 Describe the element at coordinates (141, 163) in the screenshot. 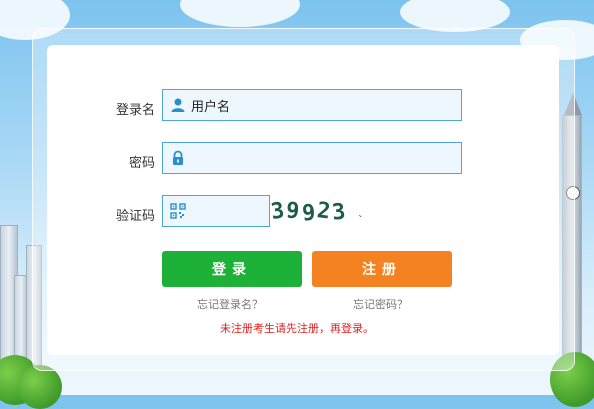

I see `password-label: 密码` at that location.